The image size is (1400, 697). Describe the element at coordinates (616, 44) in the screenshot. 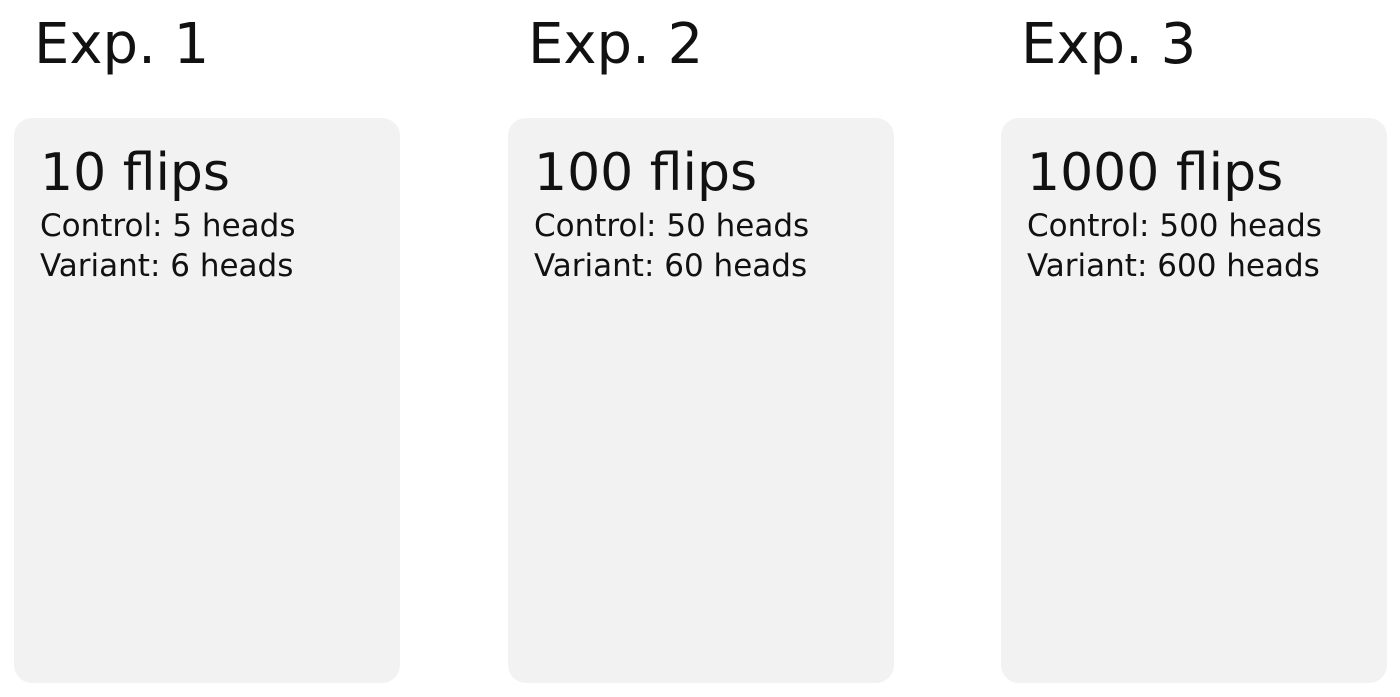

I see `experiment-title: Exp. 2` at that location.